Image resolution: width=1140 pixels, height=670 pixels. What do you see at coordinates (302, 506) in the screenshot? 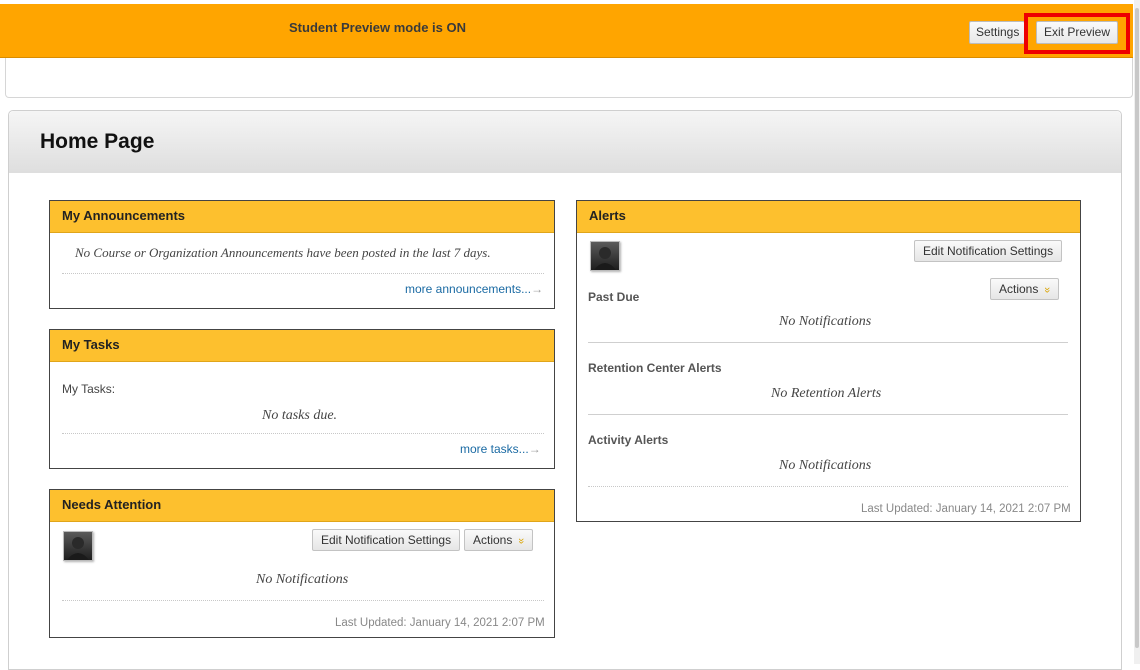
I see `module-title: Needs Attention` at bounding box center [302, 506].